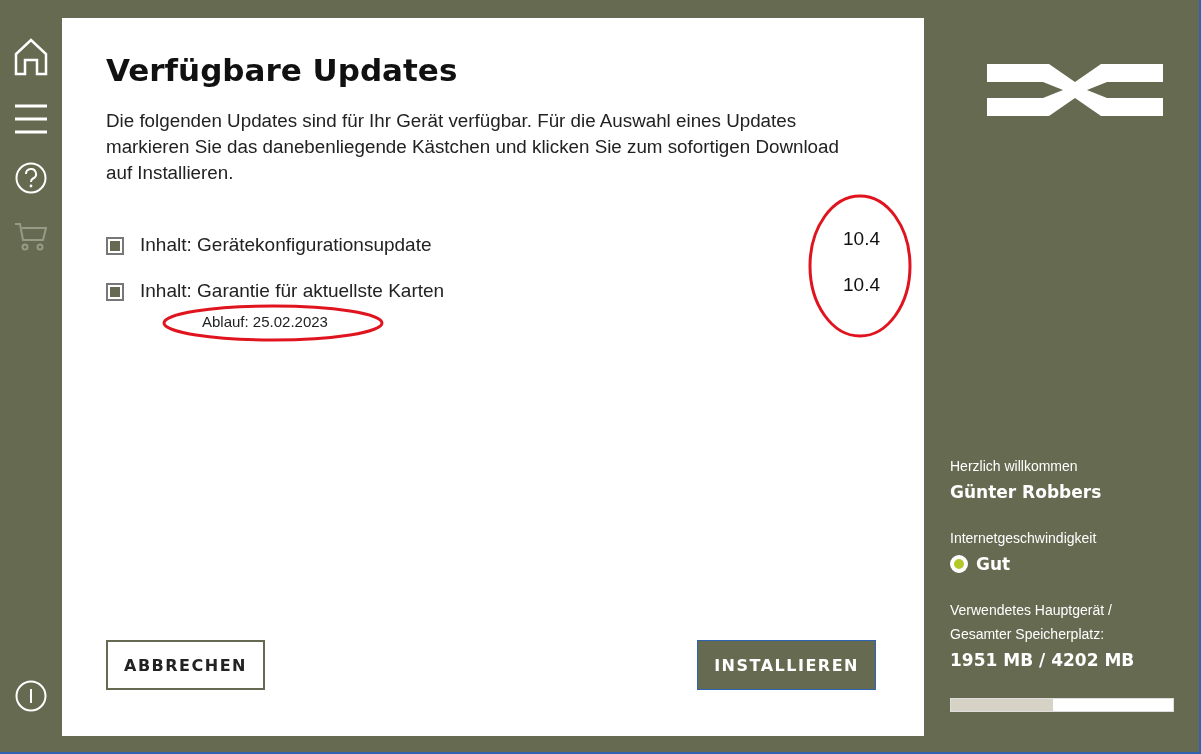 Image resolution: width=1201 pixels, height=754 pixels. I want to click on user-name: Günter Robbers, so click(1026, 492).